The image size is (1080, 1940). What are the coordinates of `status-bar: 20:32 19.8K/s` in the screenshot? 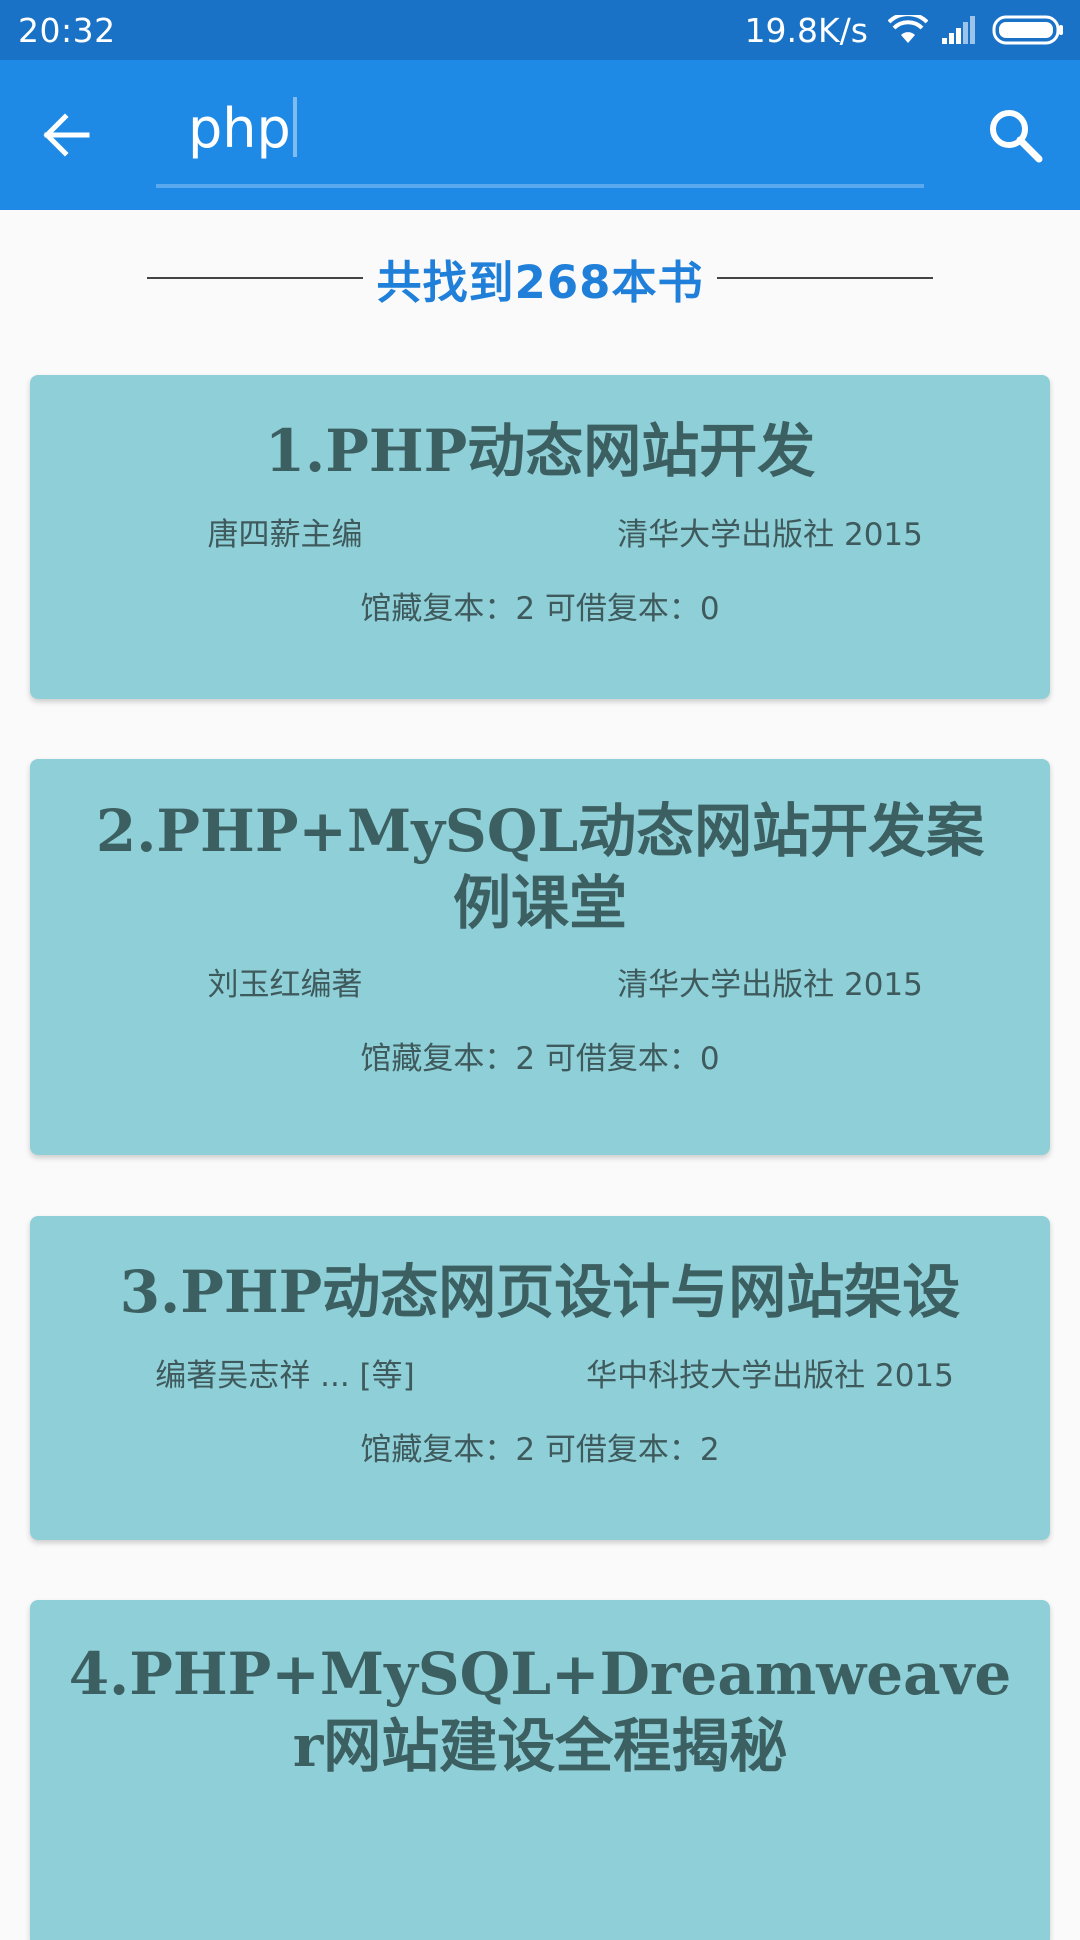 It's located at (540, 30).